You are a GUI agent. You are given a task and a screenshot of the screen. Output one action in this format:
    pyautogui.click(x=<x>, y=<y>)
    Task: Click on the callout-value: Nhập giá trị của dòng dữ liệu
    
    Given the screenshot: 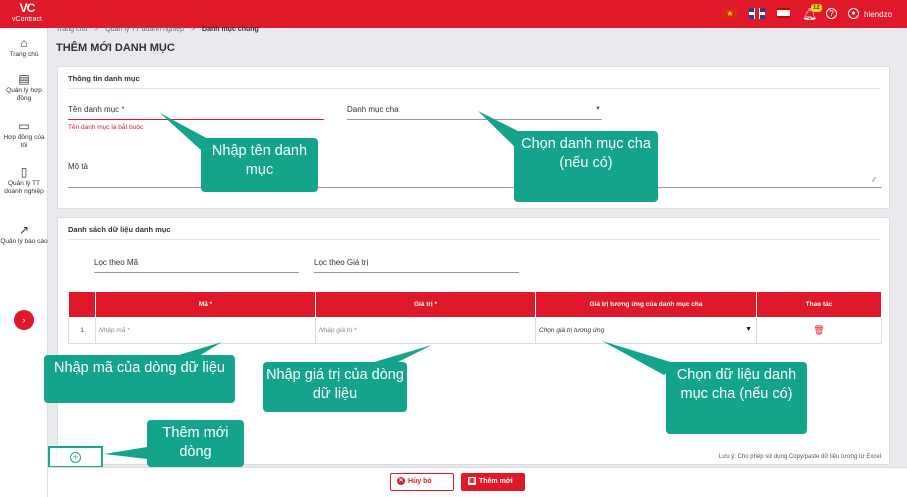 What is the action you would take?
    pyautogui.click(x=335, y=387)
    